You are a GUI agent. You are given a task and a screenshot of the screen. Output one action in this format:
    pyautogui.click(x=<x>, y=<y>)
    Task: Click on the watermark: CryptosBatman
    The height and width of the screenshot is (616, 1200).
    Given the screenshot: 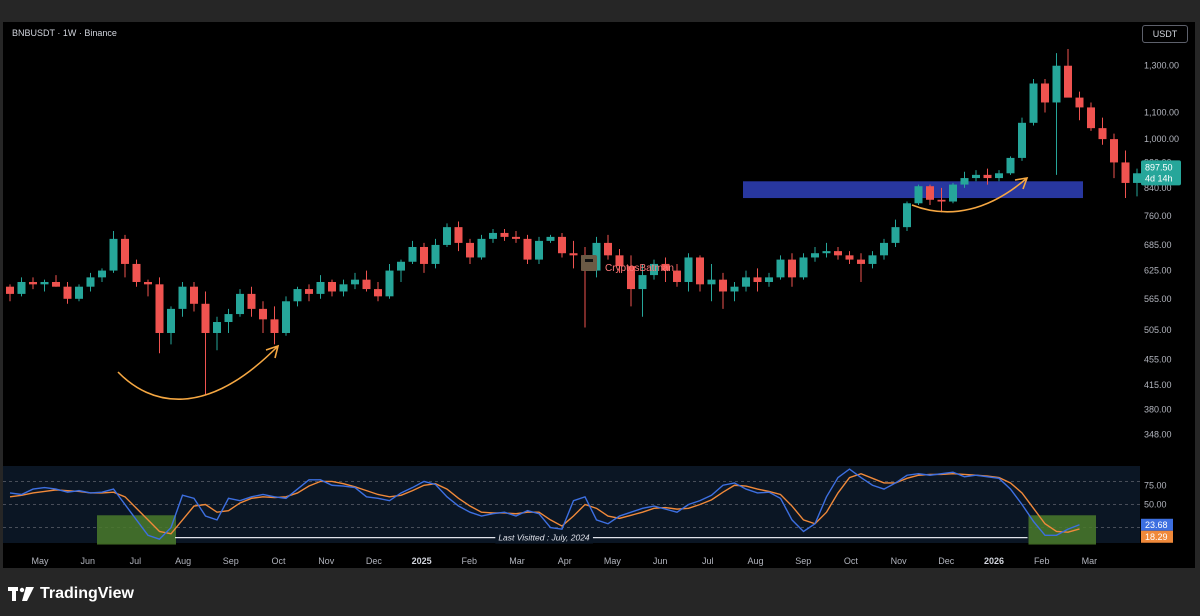 What is the action you would take?
    pyautogui.click(x=627, y=264)
    